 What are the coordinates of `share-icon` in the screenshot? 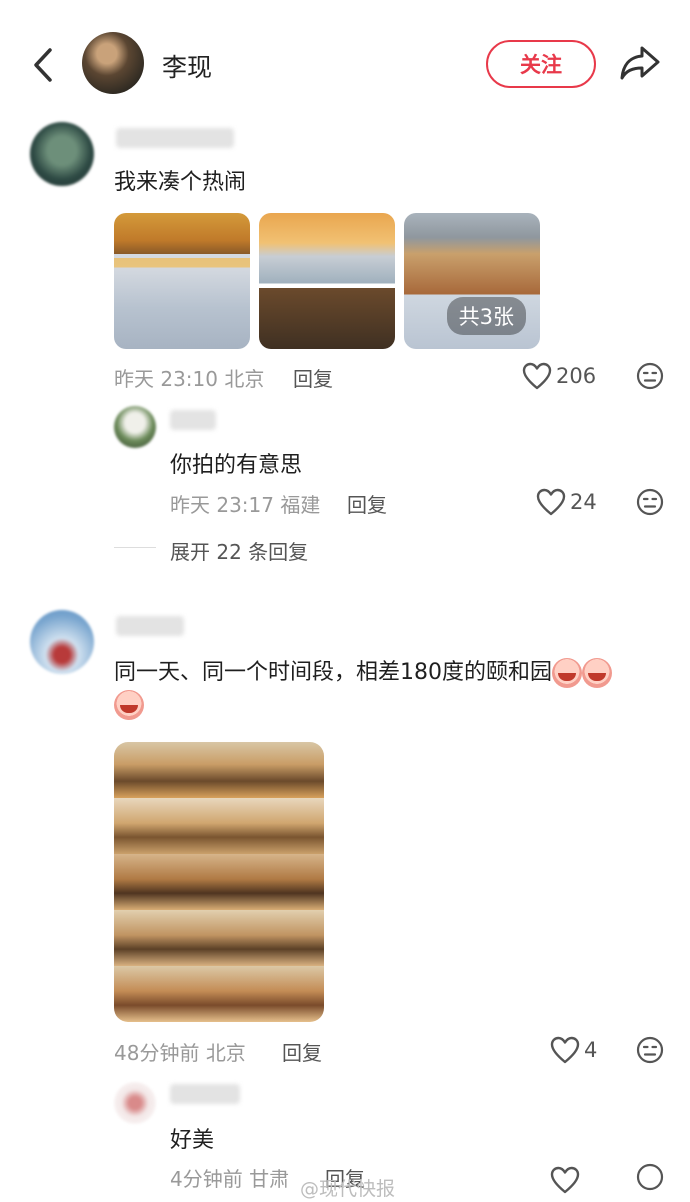 It's located at (640, 62).